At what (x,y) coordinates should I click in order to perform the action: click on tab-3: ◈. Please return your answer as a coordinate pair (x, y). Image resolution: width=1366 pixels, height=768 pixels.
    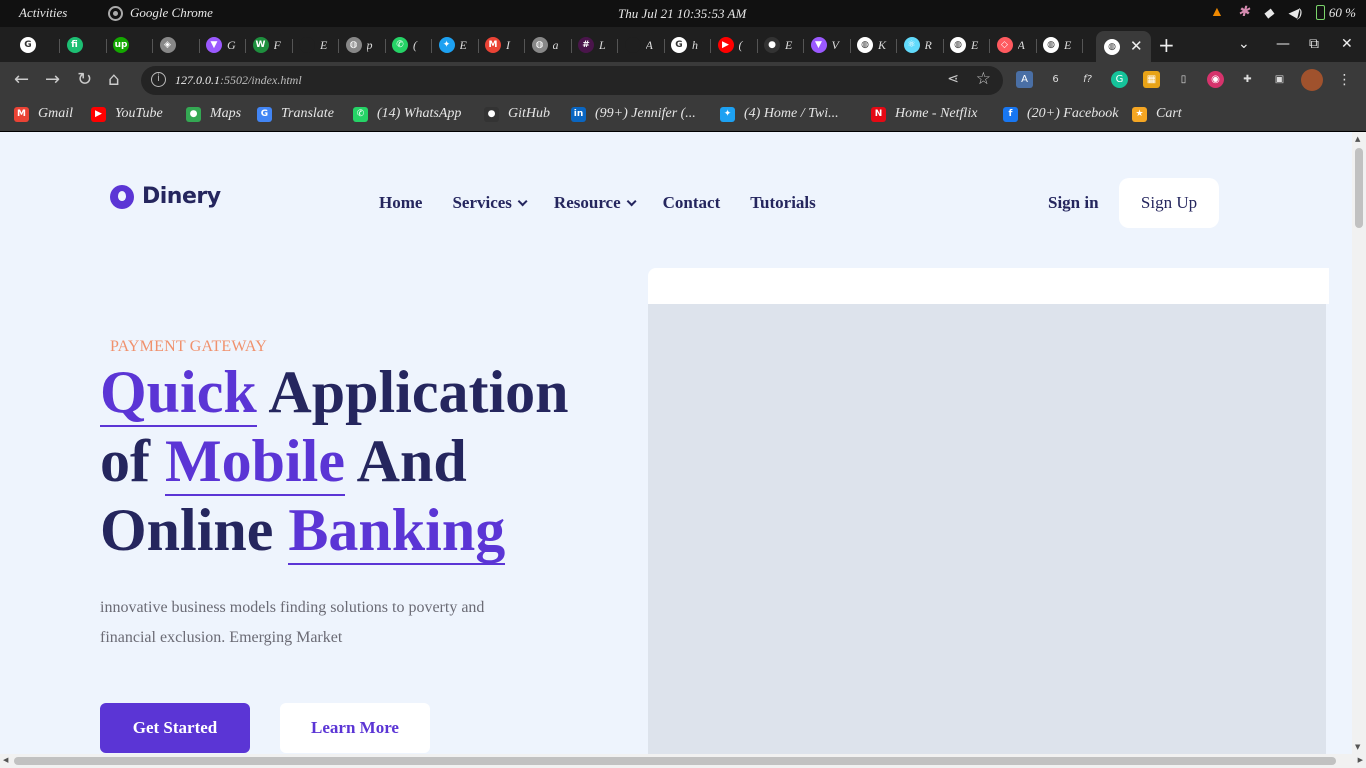
    Looking at the image, I should click on (175, 45).